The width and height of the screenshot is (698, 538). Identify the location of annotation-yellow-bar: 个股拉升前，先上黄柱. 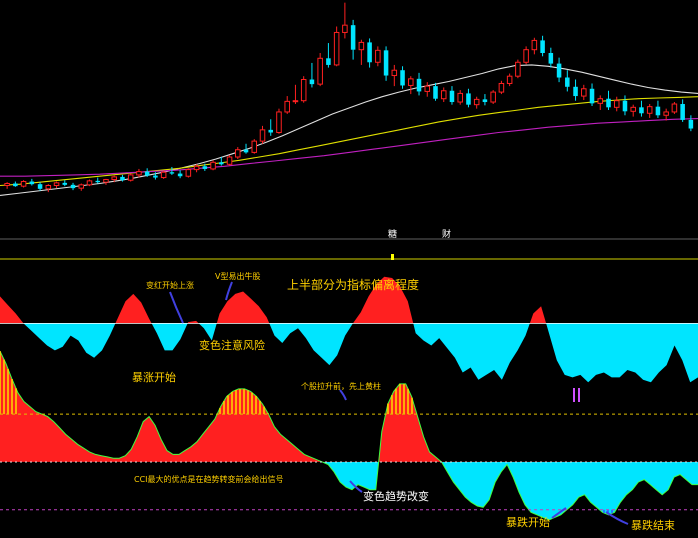
(341, 386).